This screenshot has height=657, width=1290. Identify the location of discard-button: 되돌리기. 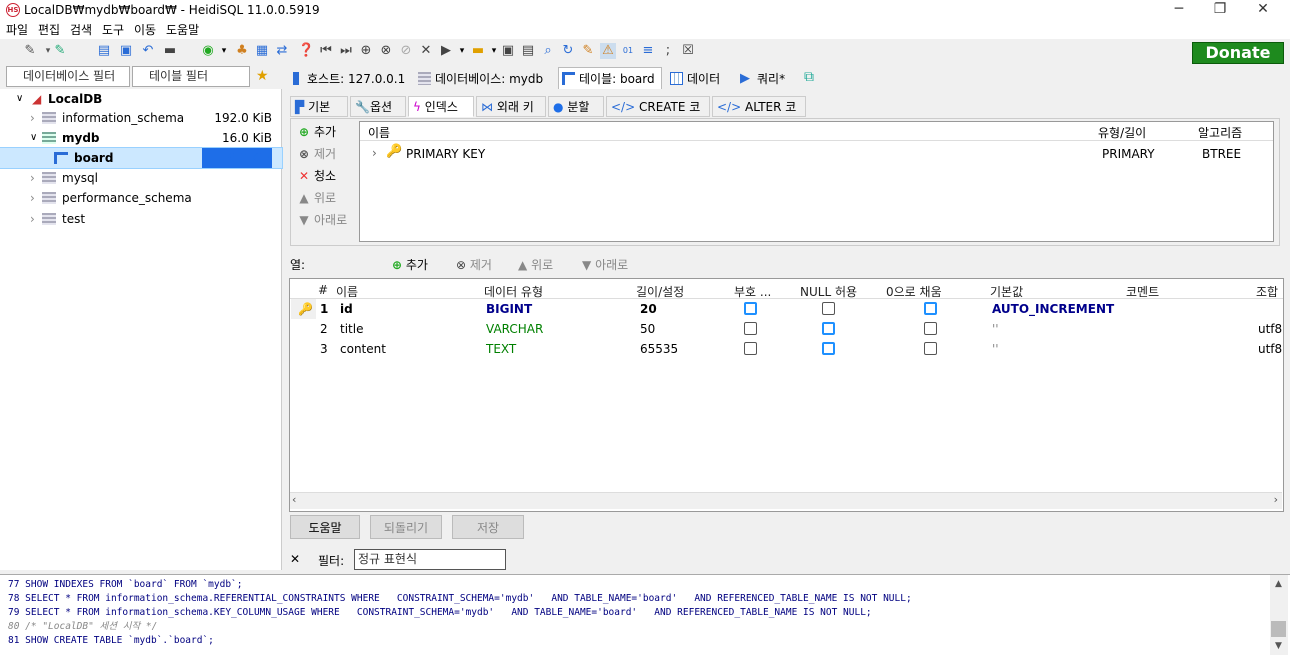
(406, 527).